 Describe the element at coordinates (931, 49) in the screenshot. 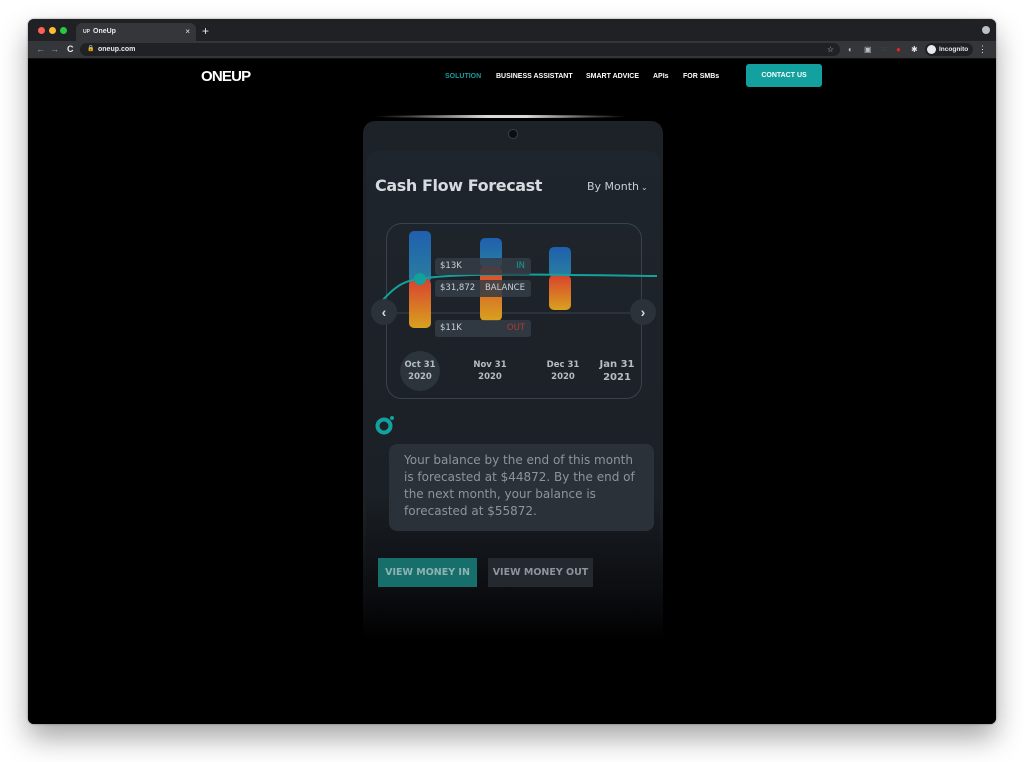

I see `incognito-avatar-icon` at that location.